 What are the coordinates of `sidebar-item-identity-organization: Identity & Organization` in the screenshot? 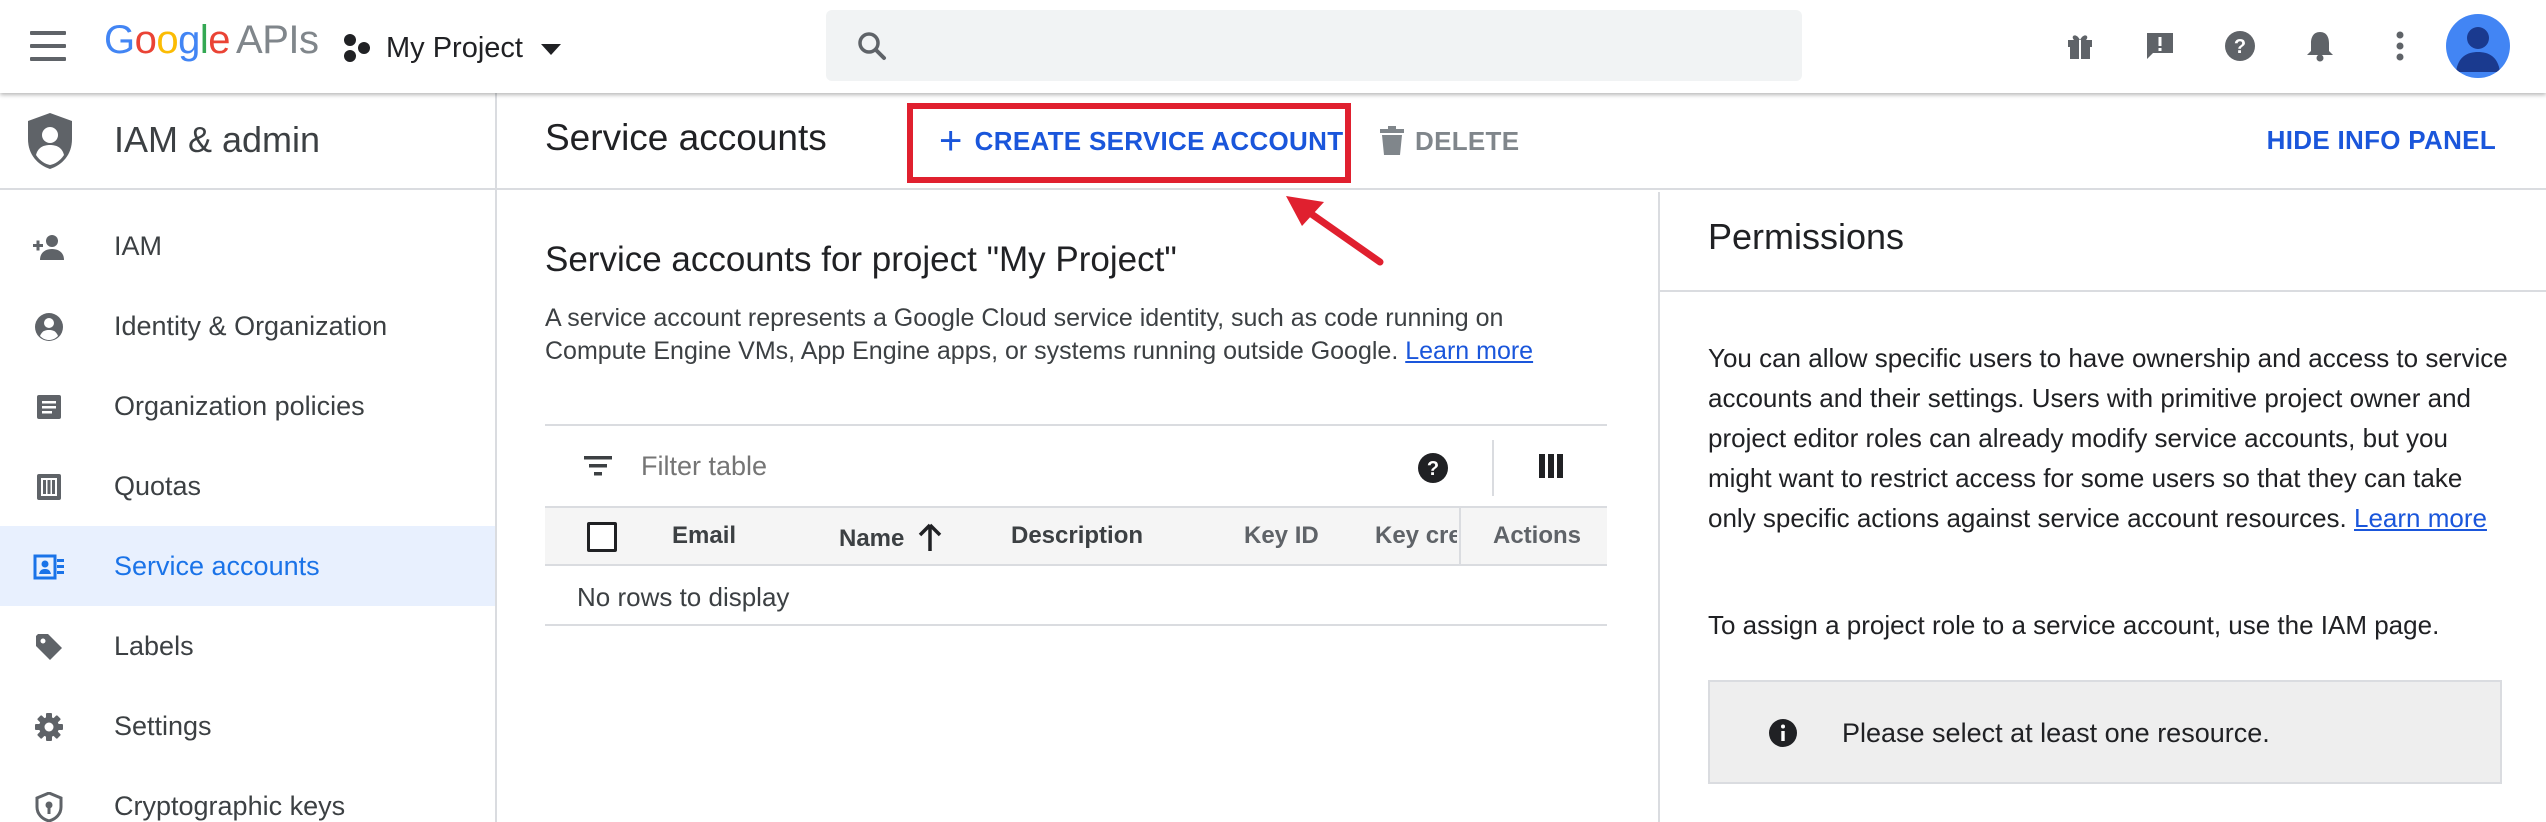 It's located at (247, 326).